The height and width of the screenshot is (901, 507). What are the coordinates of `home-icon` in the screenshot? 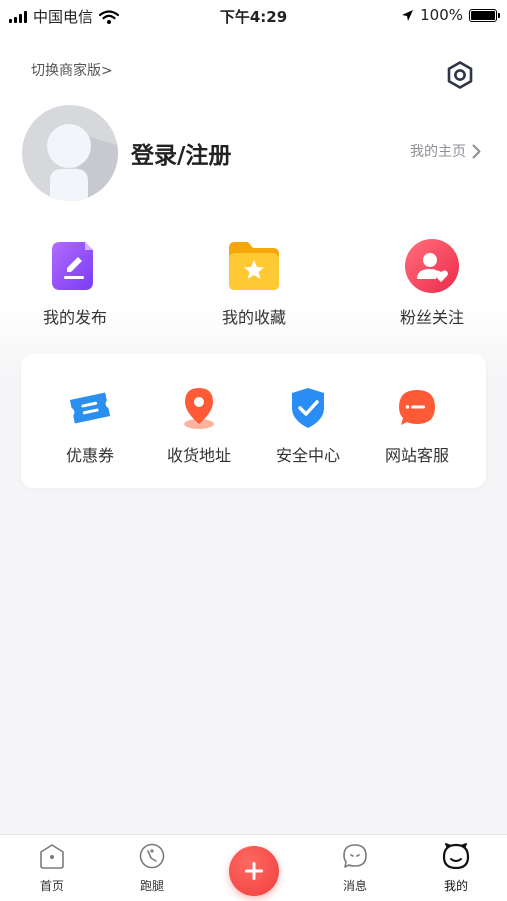 It's located at (52, 856).